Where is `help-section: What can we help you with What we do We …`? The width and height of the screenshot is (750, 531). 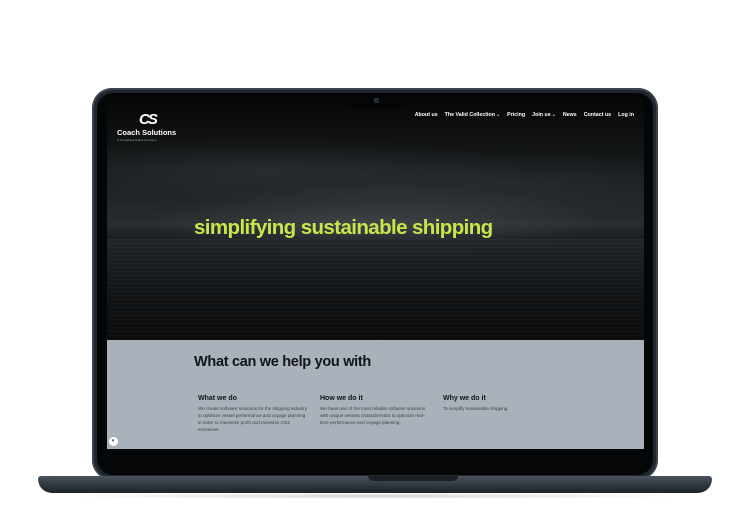
help-section: What can we help you with What we do We … is located at coordinates (375, 394).